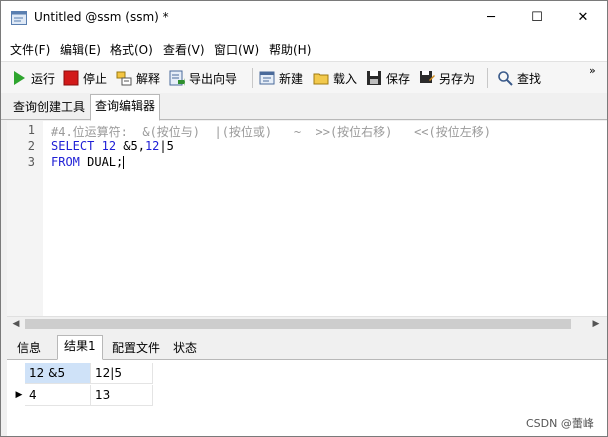 Image resolution: width=608 pixels, height=437 pixels. I want to click on scroll-right-icon: ▶, so click(596, 324).